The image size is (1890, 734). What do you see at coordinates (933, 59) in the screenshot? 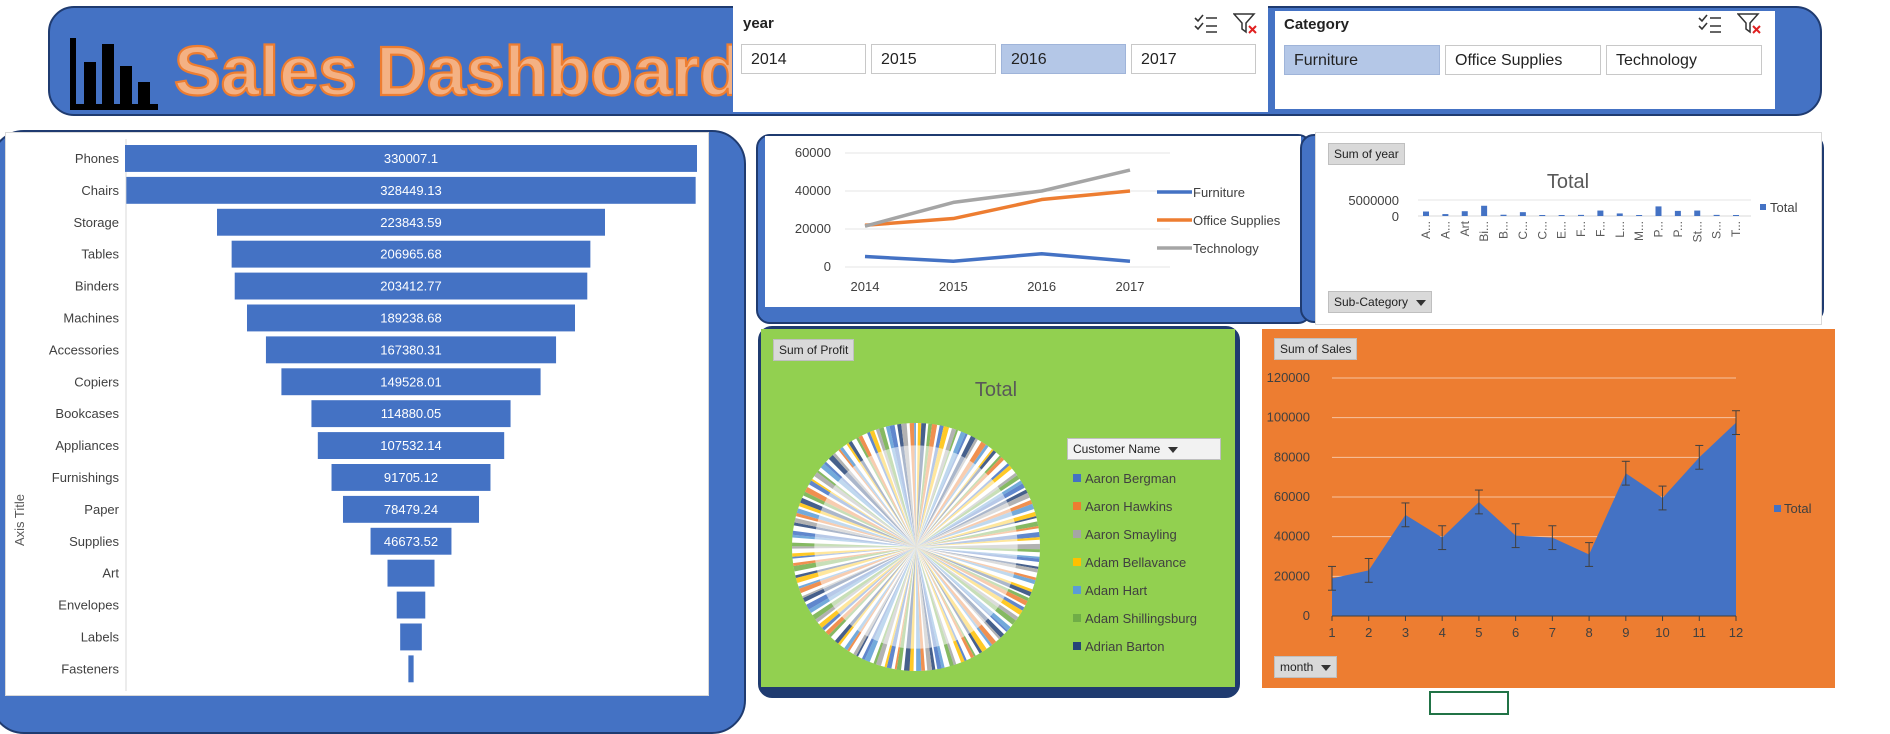
I see `year-option-2015: 2015` at bounding box center [933, 59].